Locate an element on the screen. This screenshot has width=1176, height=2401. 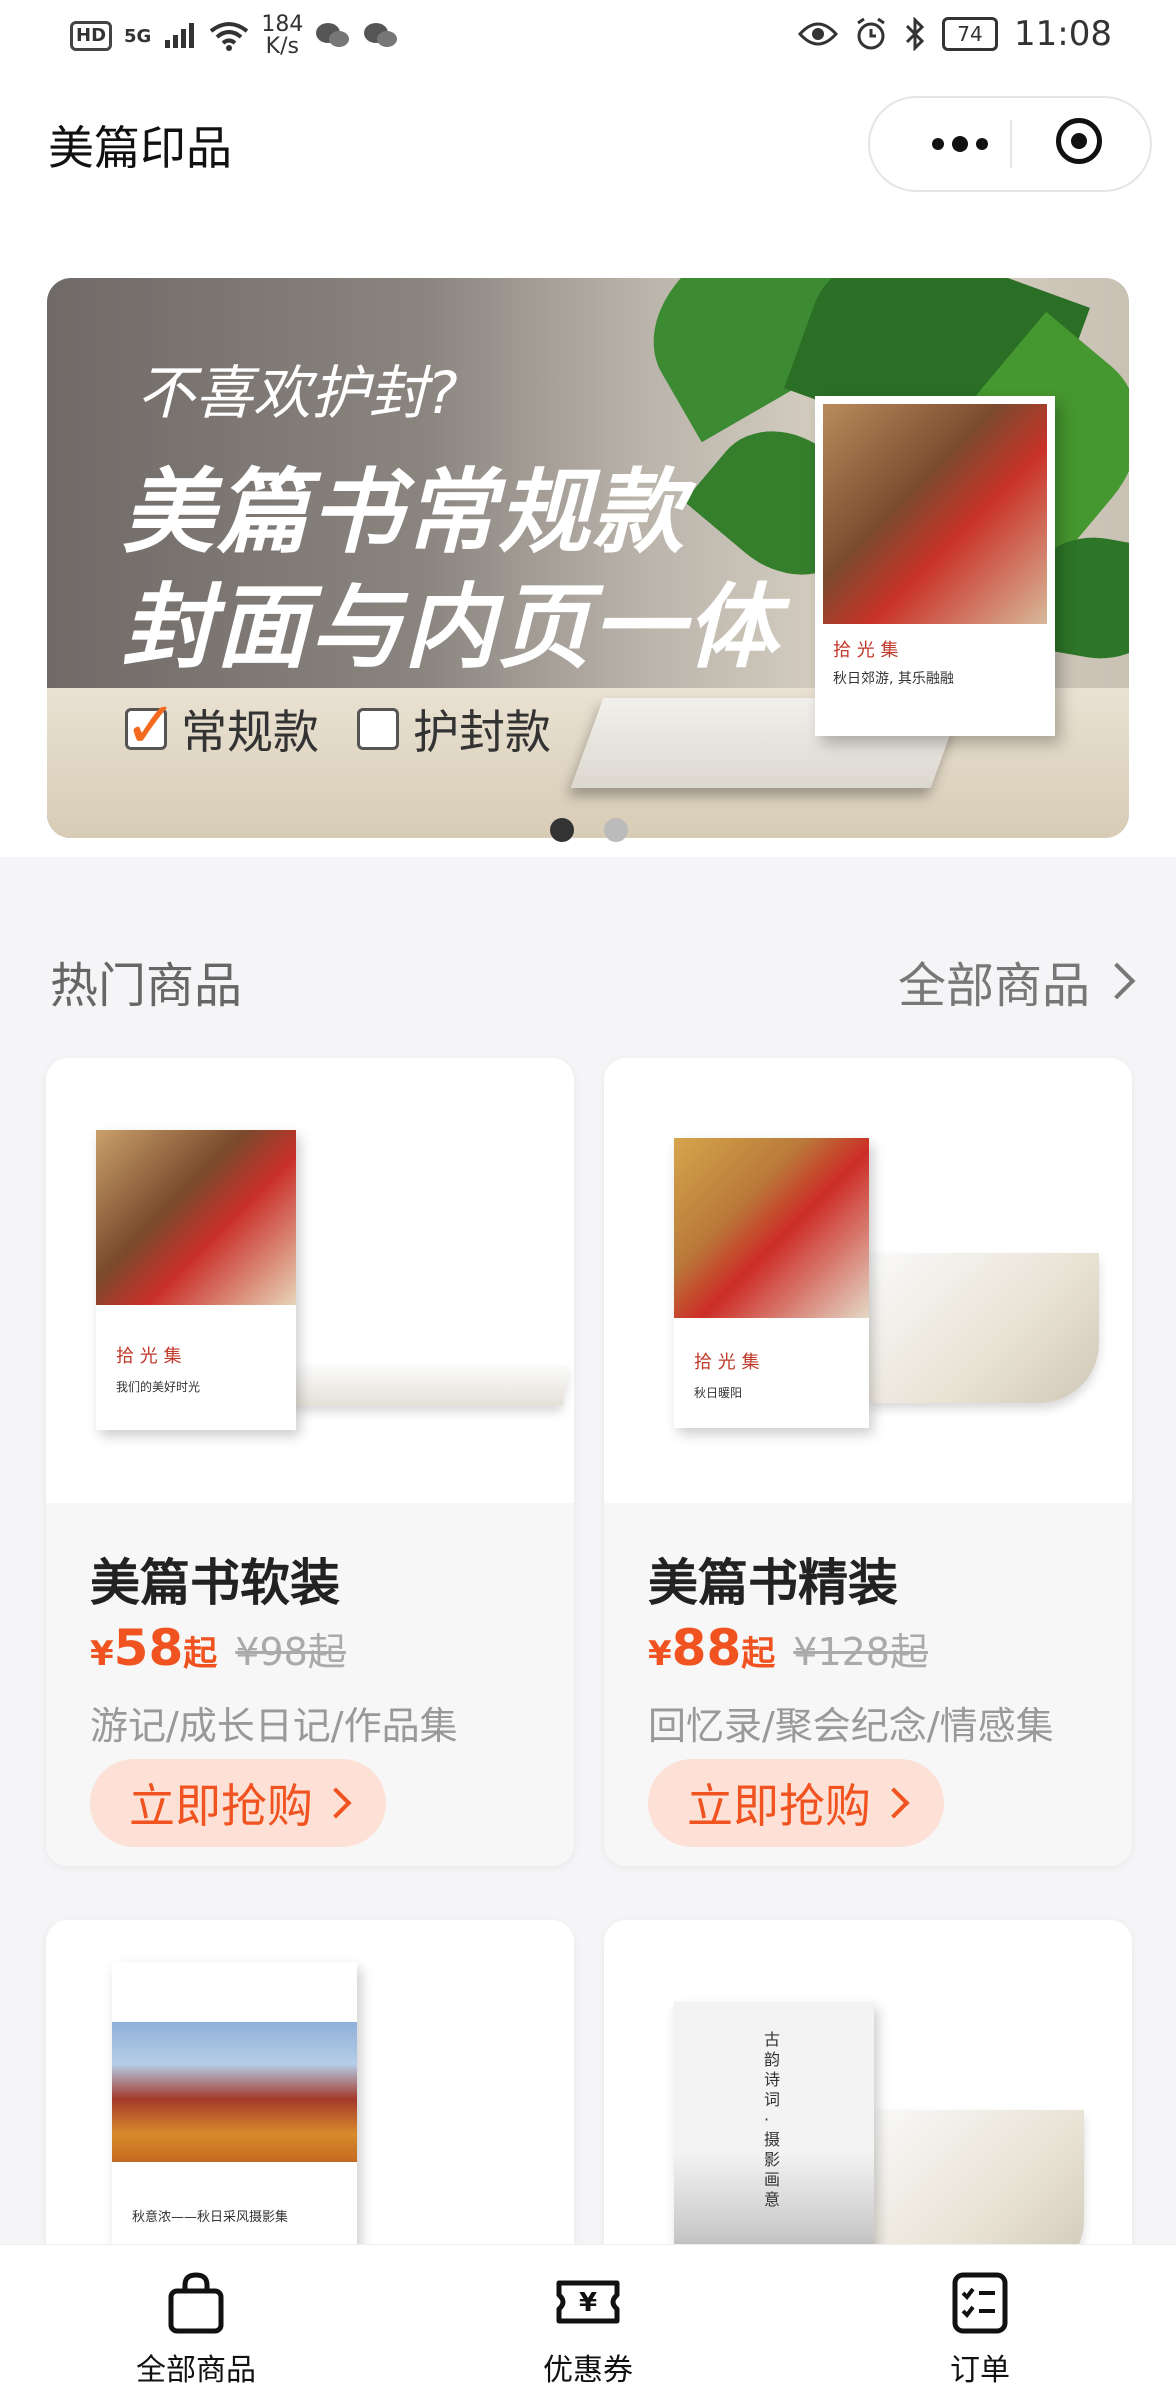
eye-icon is located at coordinates (818, 34).